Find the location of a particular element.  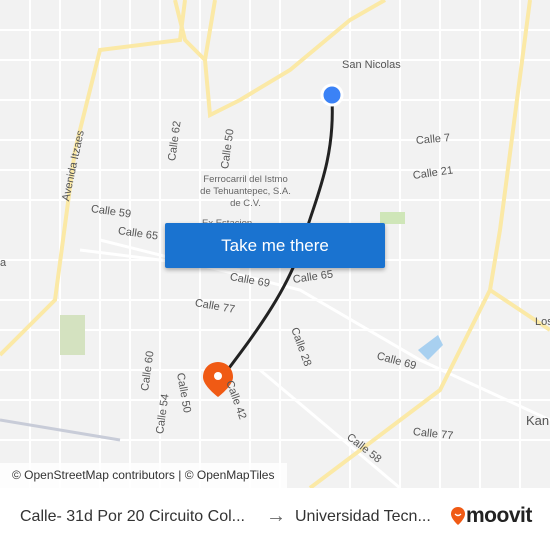

label-los: Los is located at coordinates (542, 322).